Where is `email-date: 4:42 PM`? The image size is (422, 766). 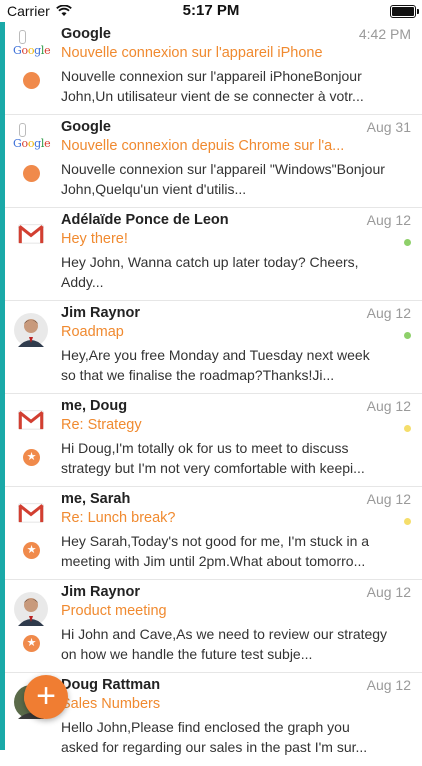
email-date: 4:42 PM is located at coordinates (384, 34).